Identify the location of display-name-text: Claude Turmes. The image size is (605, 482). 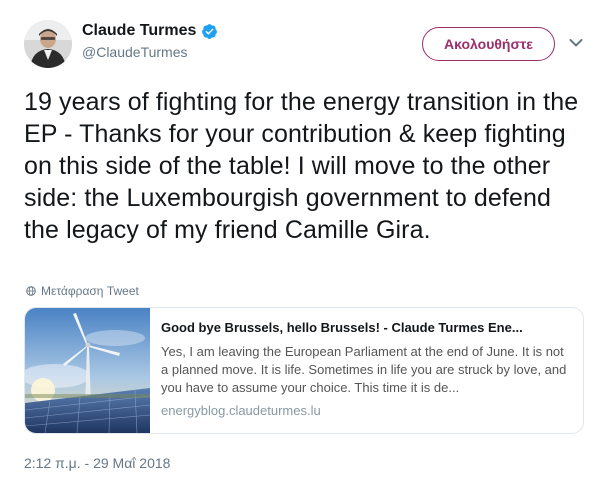
(139, 31).